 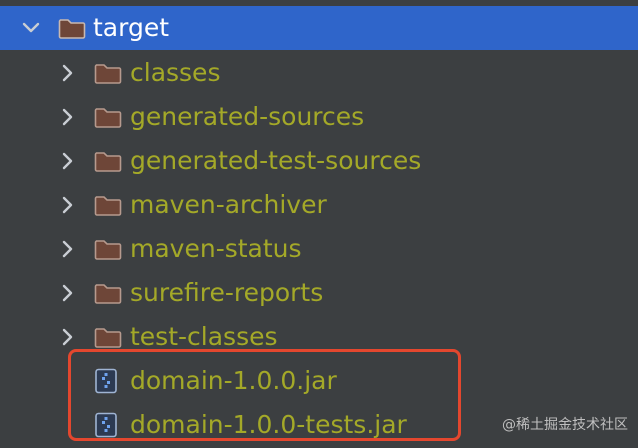 What do you see at coordinates (319, 337) in the screenshot?
I see `tree-row-test-classes: test-classes` at bounding box center [319, 337].